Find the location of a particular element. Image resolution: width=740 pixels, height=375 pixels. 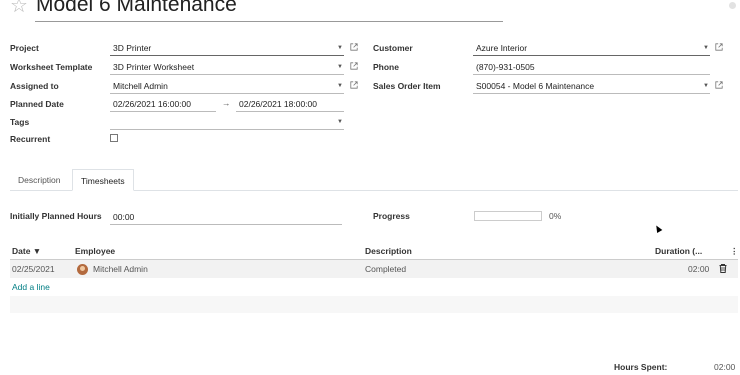

worksheet-template-field: 3D Printer Worksheet is located at coordinates (153, 67).